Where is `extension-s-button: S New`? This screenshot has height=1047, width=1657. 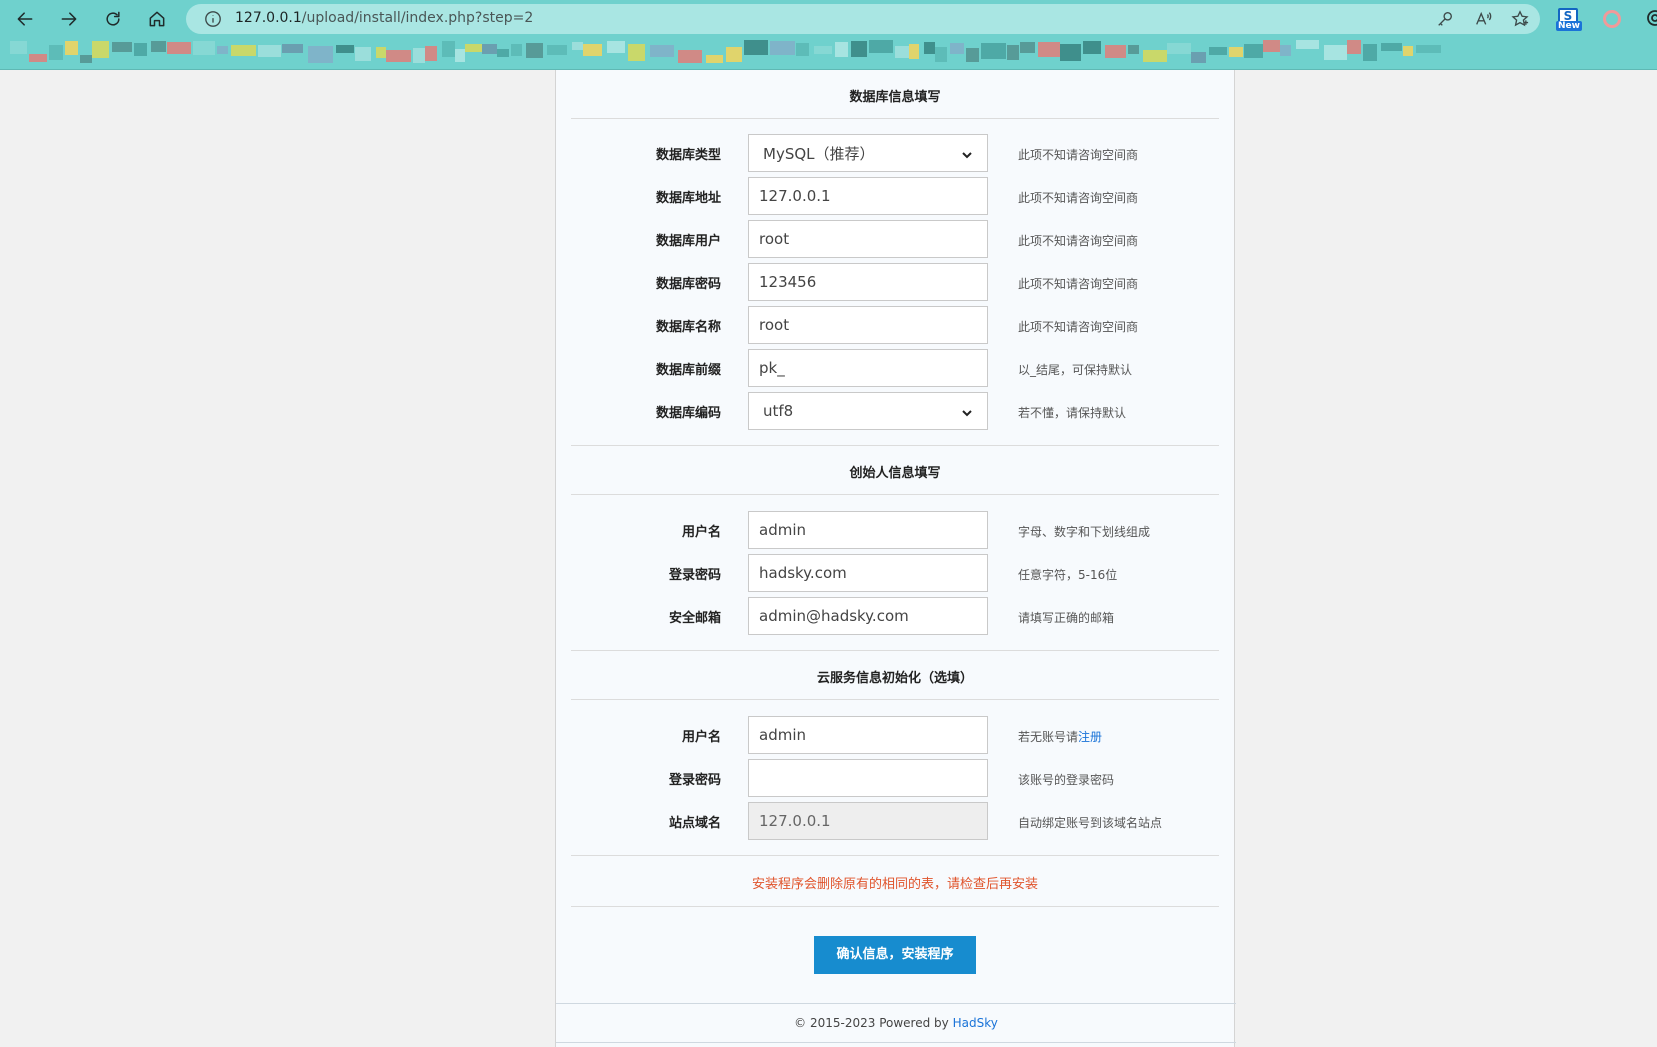 extension-s-button: S New is located at coordinates (1569, 20).